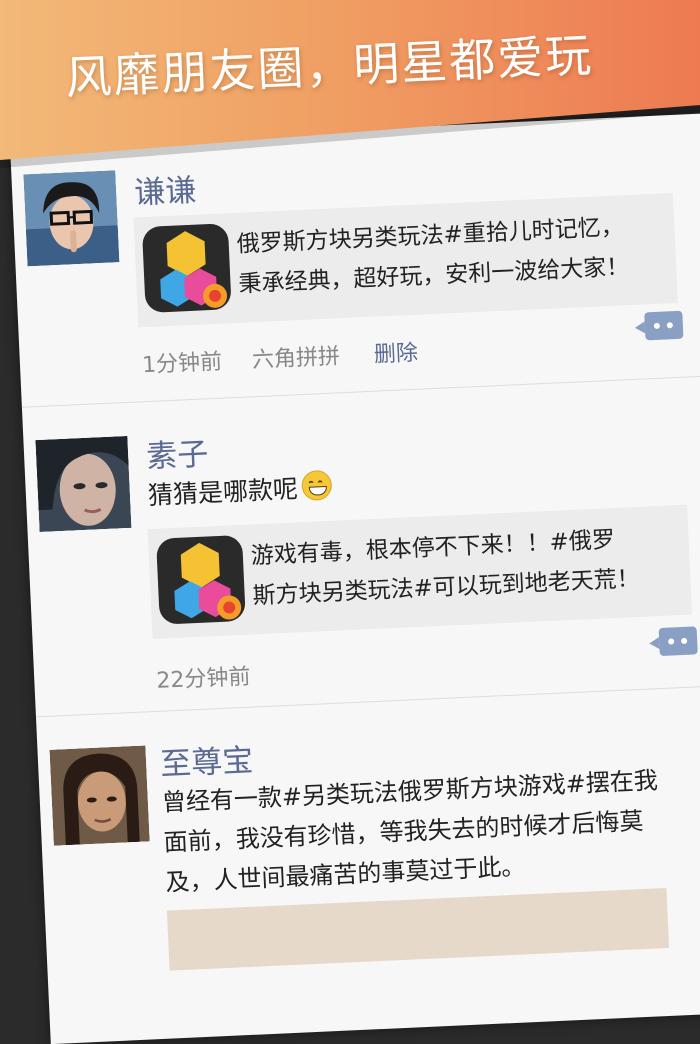  Describe the element at coordinates (177, 452) in the screenshot. I see `post-author-name: 素子` at that location.